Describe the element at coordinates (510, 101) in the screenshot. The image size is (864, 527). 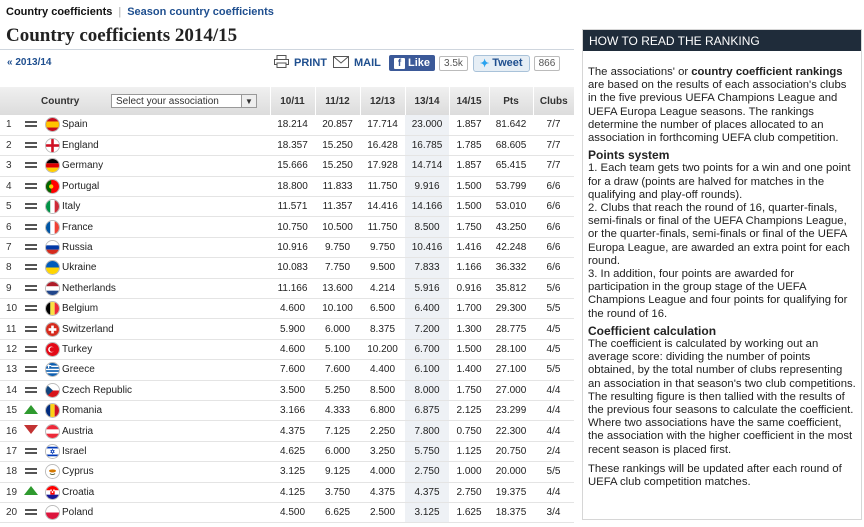
I see `col-header-pts: Pts` at that location.